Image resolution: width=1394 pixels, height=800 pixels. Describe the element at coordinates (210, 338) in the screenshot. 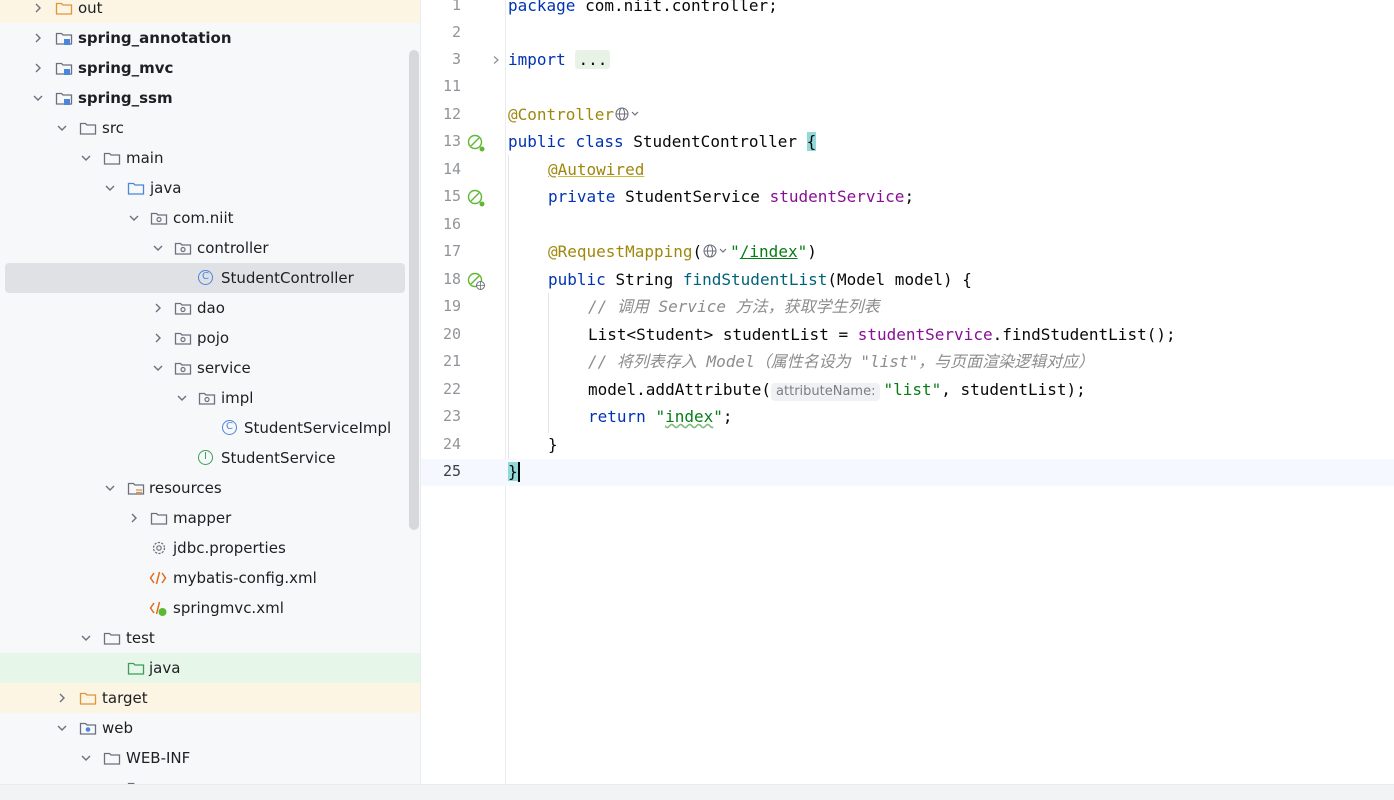

I see `tree-item-pojo: pojo` at that location.